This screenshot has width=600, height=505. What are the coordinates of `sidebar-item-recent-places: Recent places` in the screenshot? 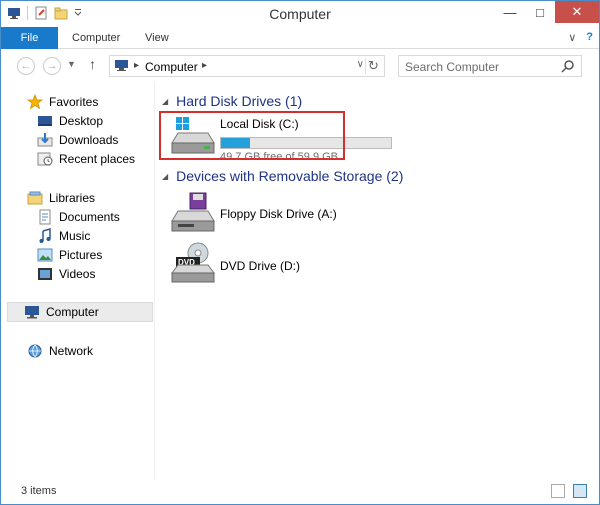 It's located at (86, 159).